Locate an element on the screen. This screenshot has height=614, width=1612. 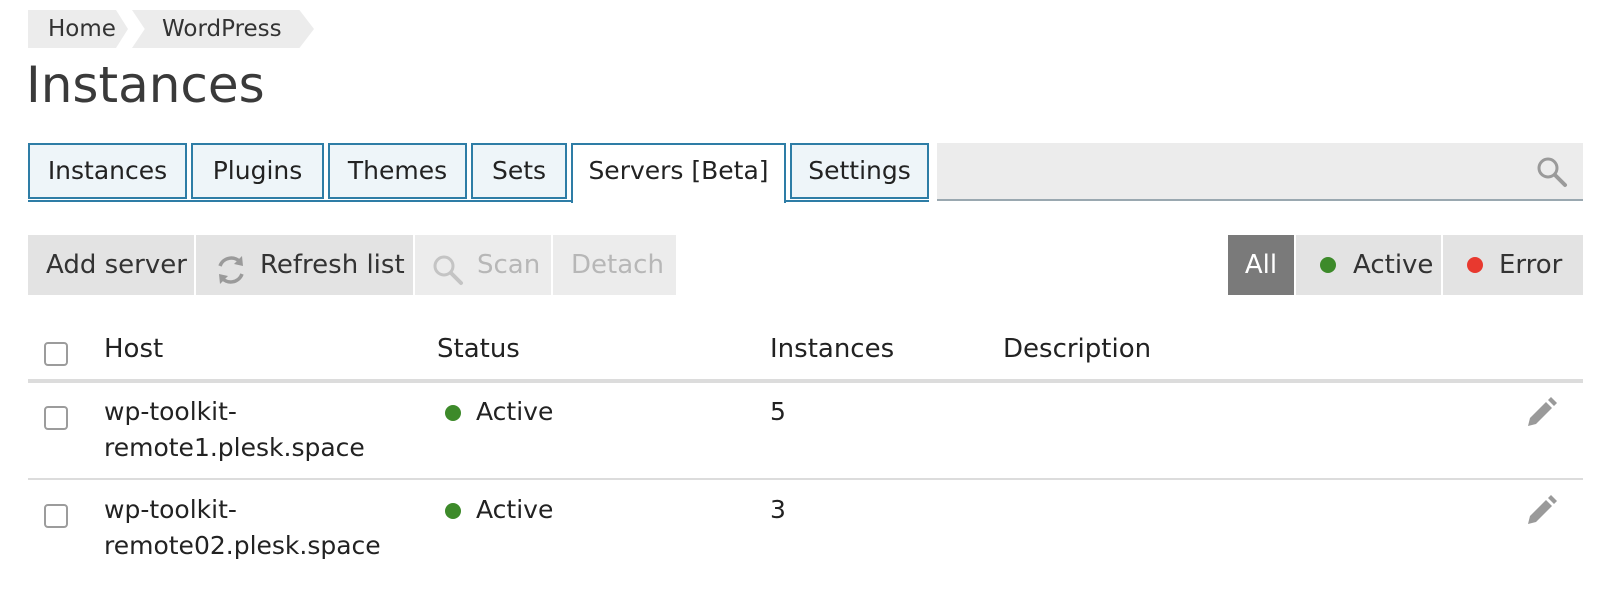
column-header-host: Host is located at coordinates (133, 349).